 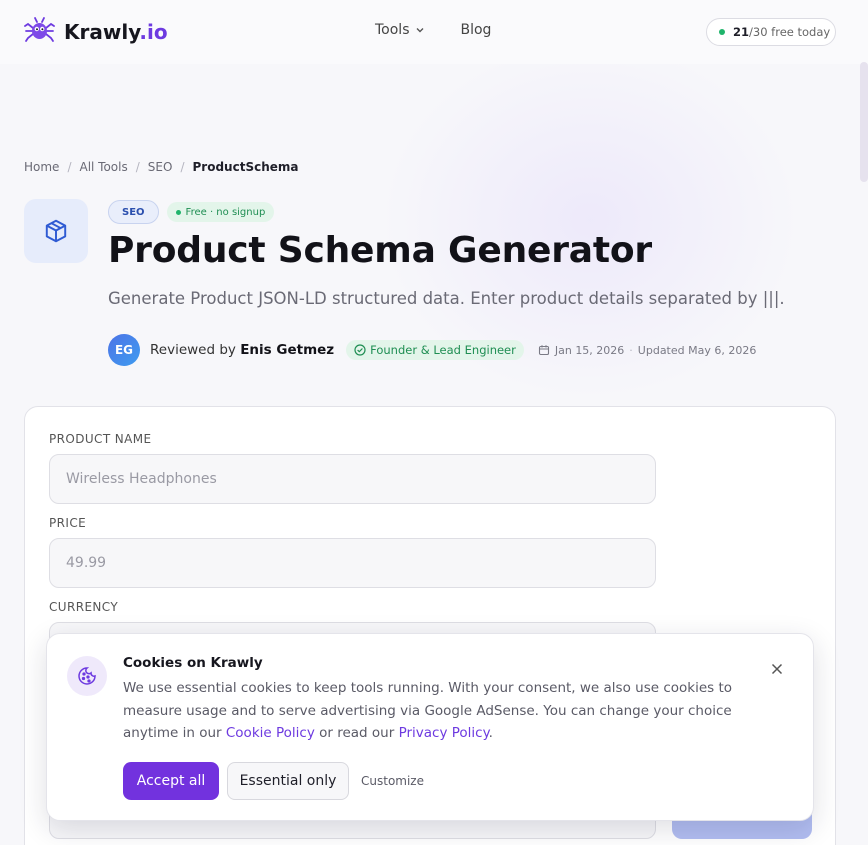 What do you see at coordinates (103, 167) in the screenshot?
I see `breadcrumb-all-tools: All Tools` at bounding box center [103, 167].